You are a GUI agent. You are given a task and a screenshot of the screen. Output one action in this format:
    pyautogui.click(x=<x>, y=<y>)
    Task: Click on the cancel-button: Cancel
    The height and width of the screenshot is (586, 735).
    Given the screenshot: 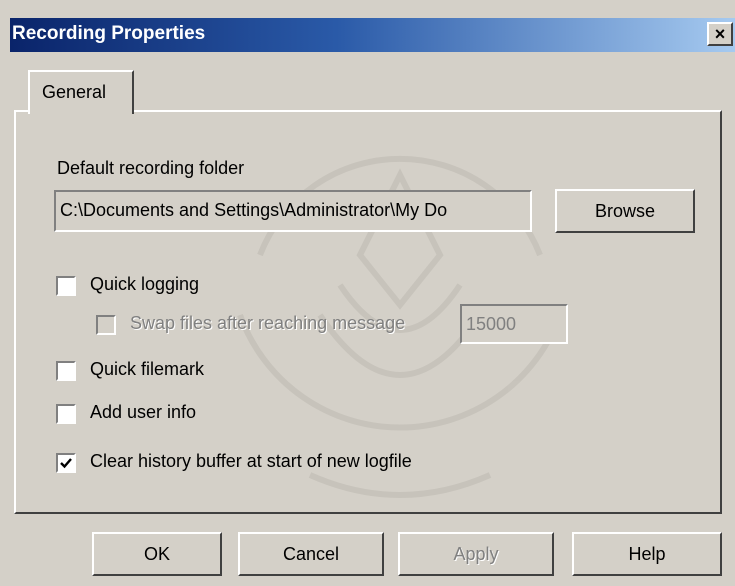 What is the action you would take?
    pyautogui.click(x=311, y=554)
    